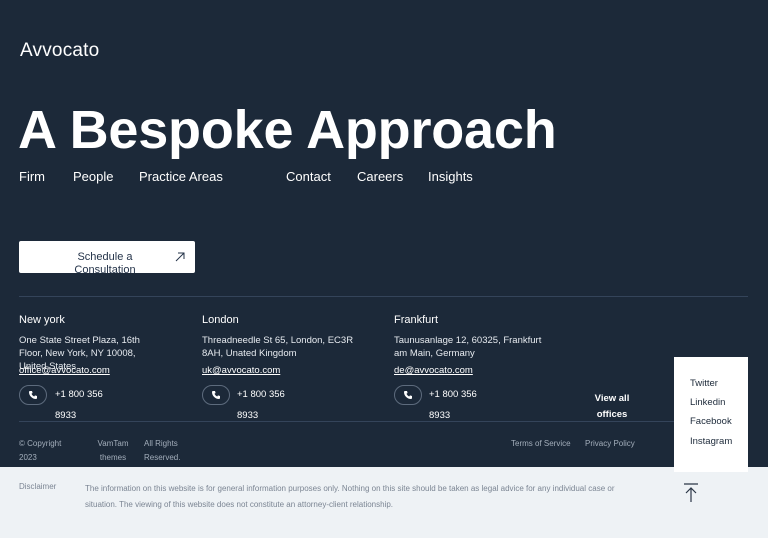 Image resolution: width=768 pixels, height=538 pixels. Describe the element at coordinates (450, 176) in the screenshot. I see `nav-insights: Insights` at that location.